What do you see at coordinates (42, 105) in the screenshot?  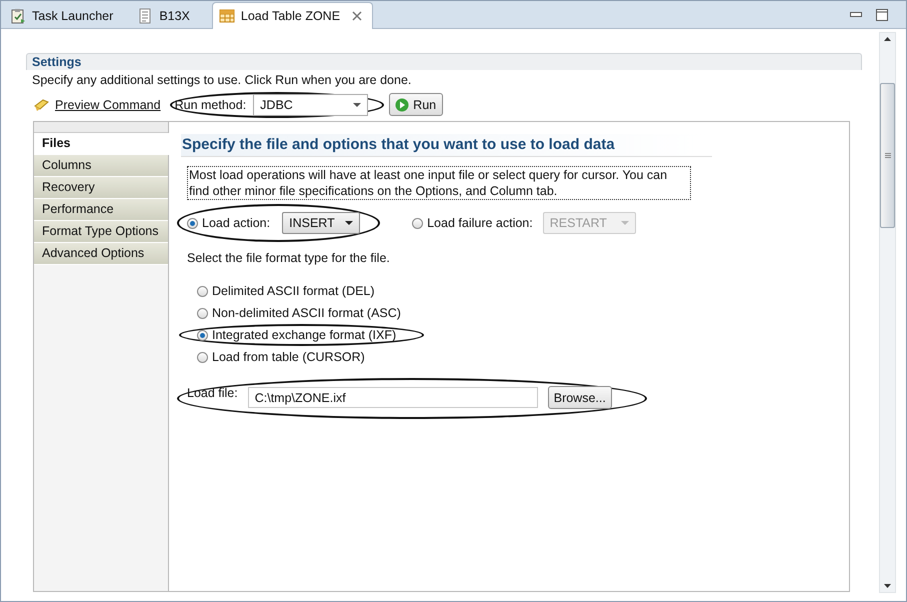 I see `pencil-icon` at bounding box center [42, 105].